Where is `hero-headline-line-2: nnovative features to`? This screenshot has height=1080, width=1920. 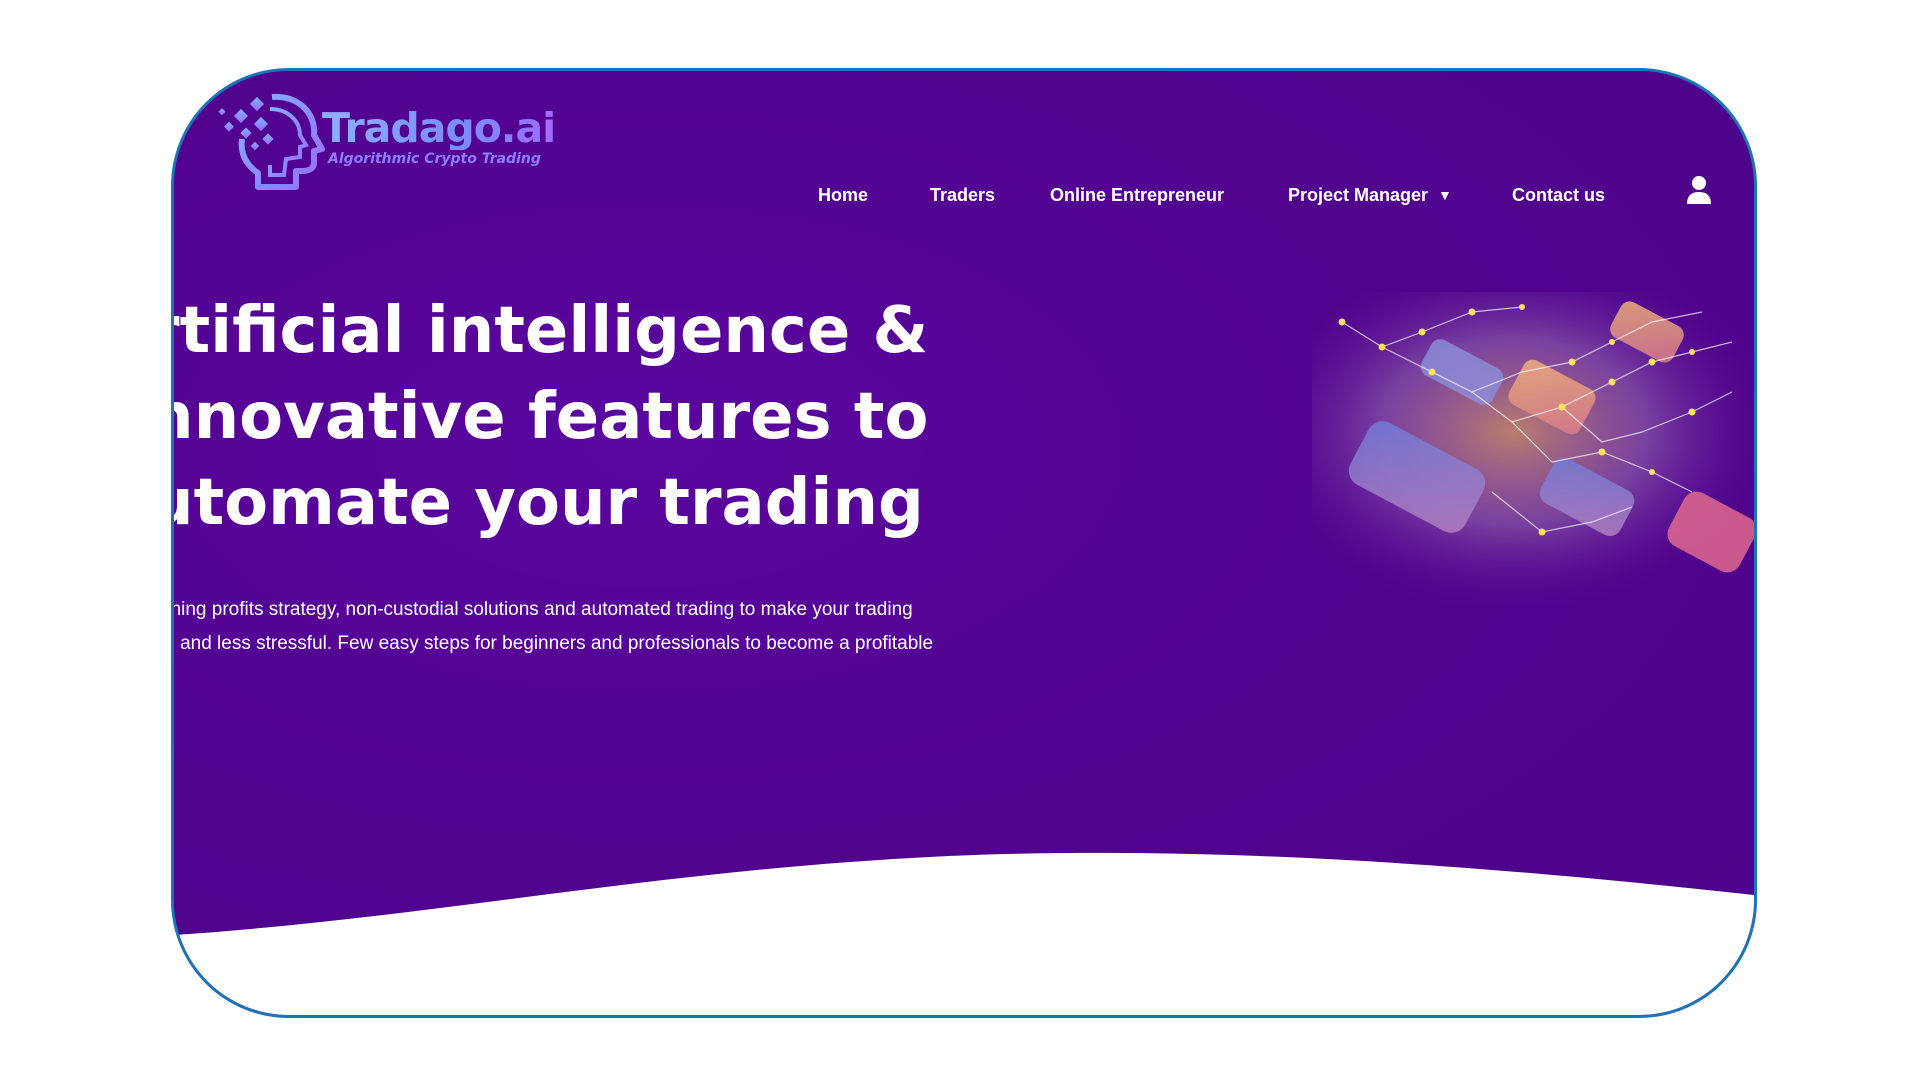
hero-headline-line-2: nnovative features to is located at coordinates (550, 417).